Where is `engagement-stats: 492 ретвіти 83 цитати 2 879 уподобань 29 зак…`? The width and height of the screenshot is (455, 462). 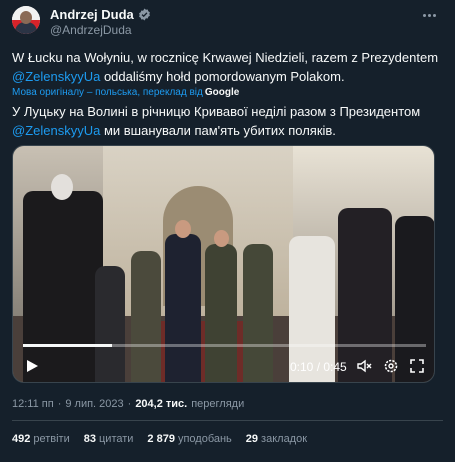 engagement-stats: 492 ретвіти 83 цитати 2 879 уподобань 29 зак… is located at coordinates (159, 439).